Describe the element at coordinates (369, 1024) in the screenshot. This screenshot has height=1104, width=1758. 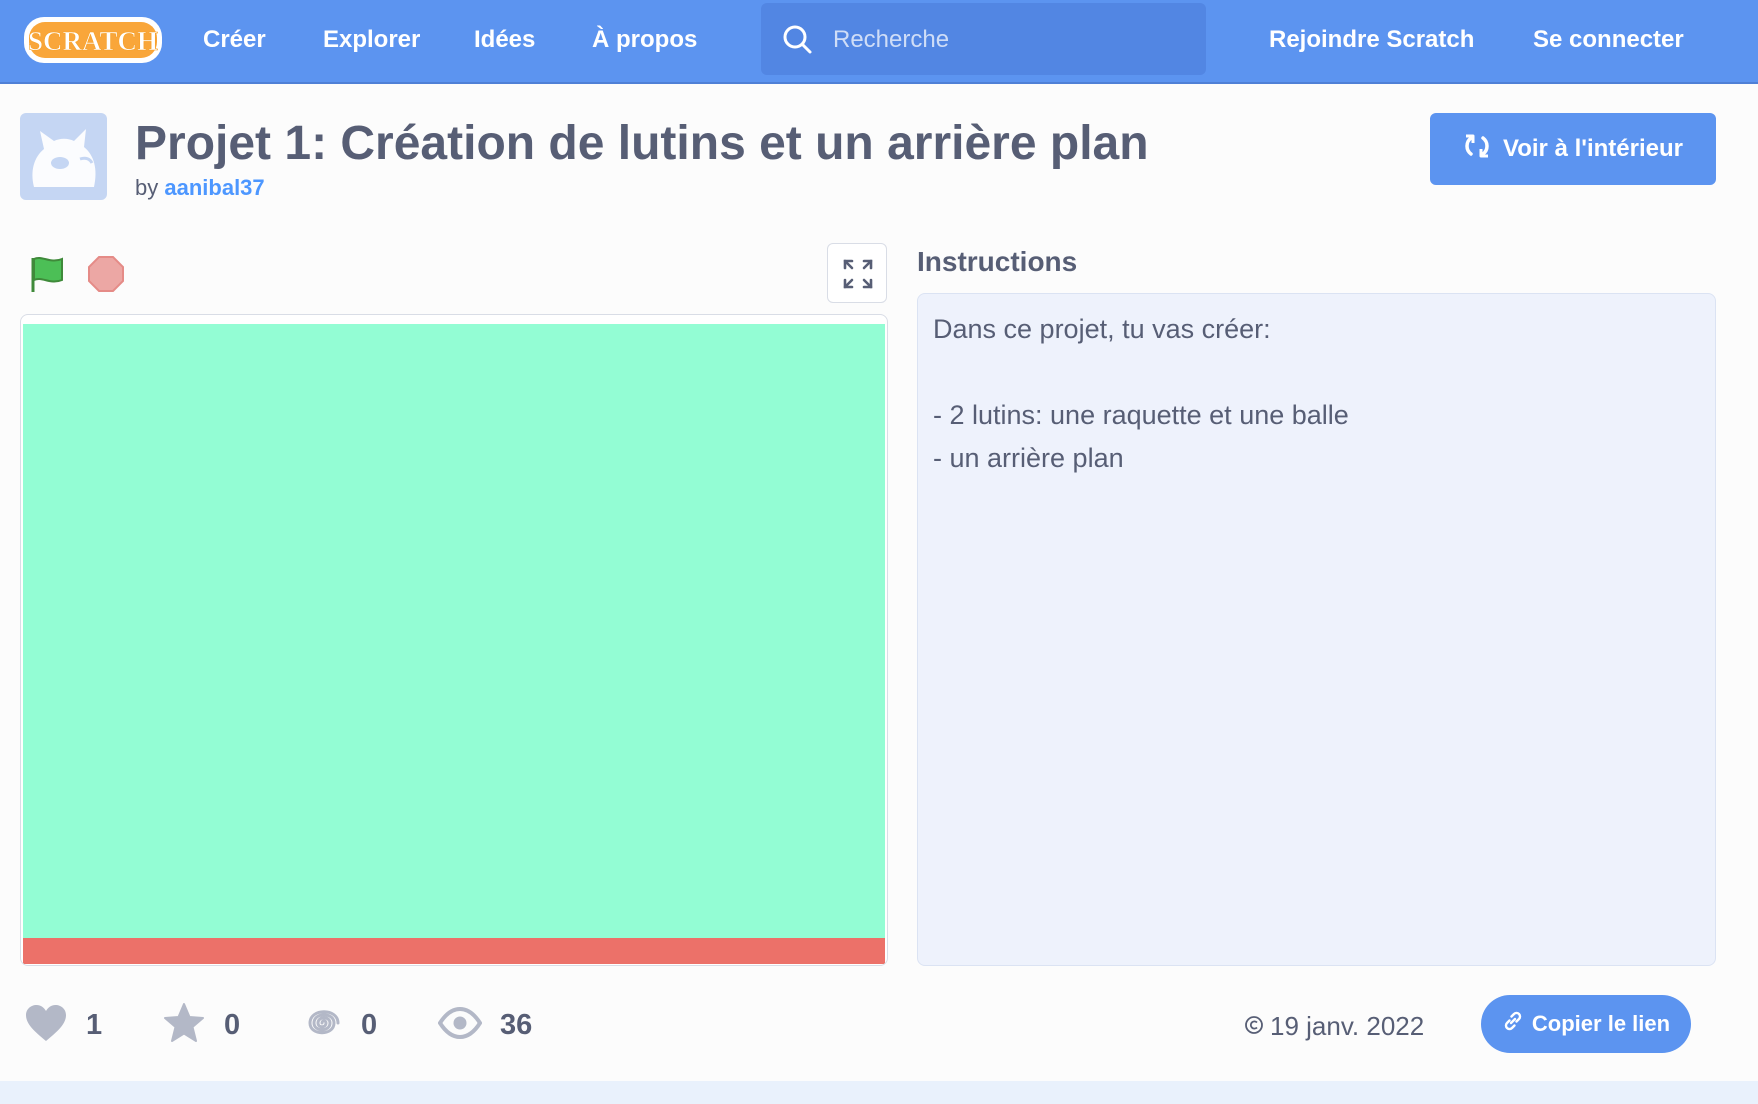
I see `remix-count: 0` at that location.